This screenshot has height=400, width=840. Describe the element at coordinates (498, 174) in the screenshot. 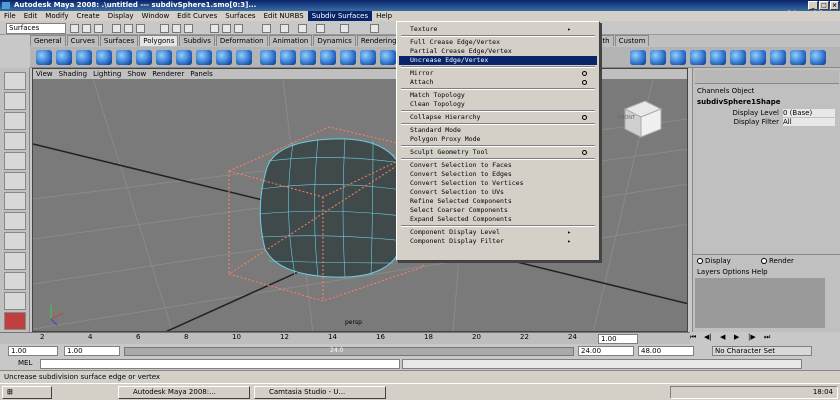

I see `menu-item-convert-selection-to-edges: Convert Selection to Edges` at that location.